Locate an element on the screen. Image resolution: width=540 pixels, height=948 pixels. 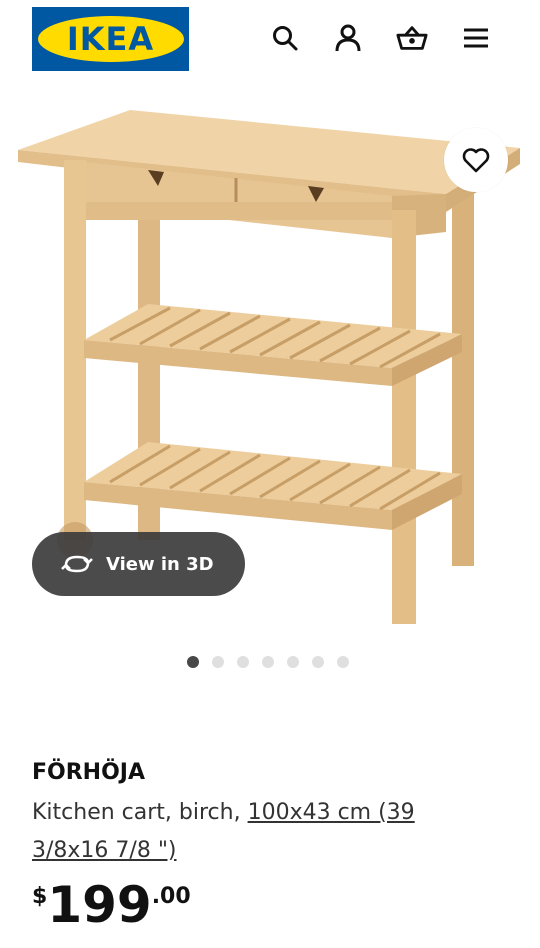
basket-icon is located at coordinates (412, 38).